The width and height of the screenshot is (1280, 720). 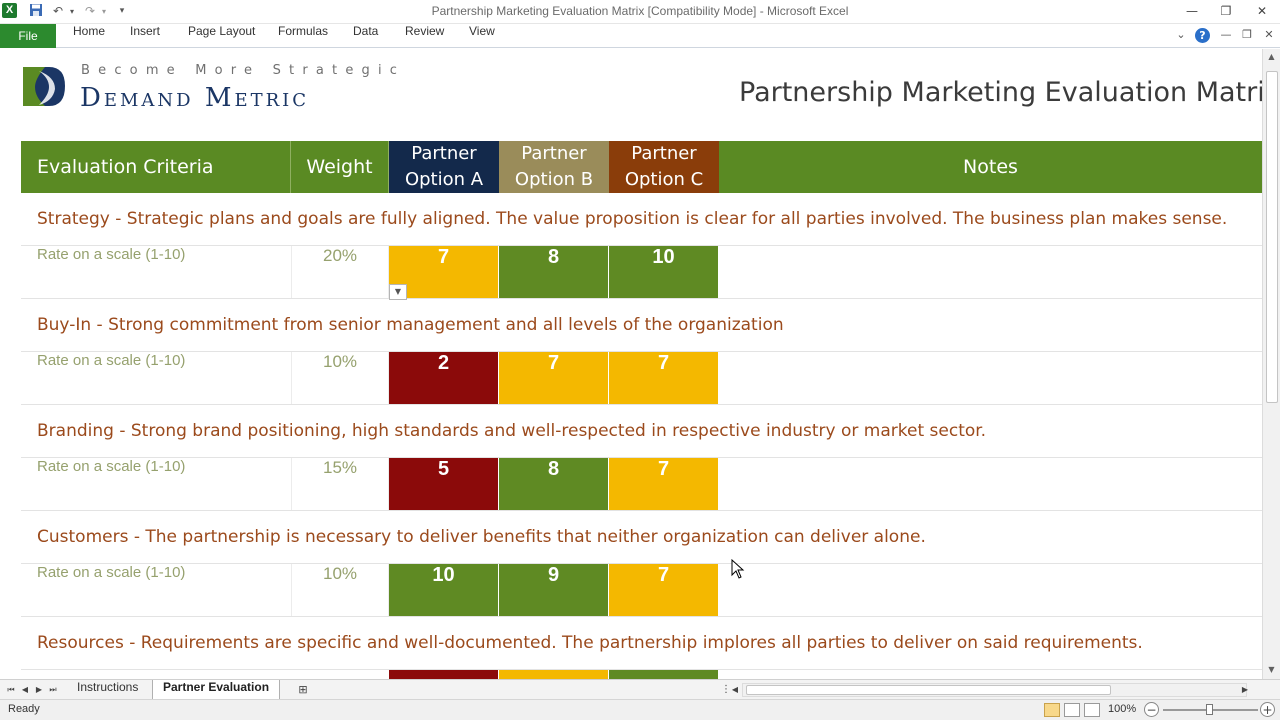 What do you see at coordinates (340, 484) in the screenshot?
I see `weight-cell: 15%` at bounding box center [340, 484].